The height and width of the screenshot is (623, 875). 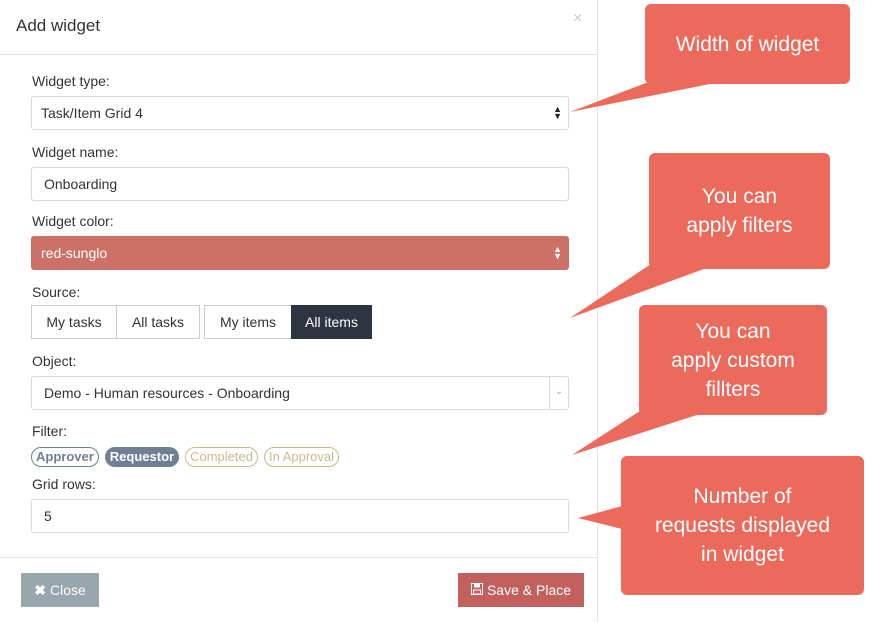 What do you see at coordinates (733, 389) in the screenshot?
I see `callout-line: fillters` at bounding box center [733, 389].